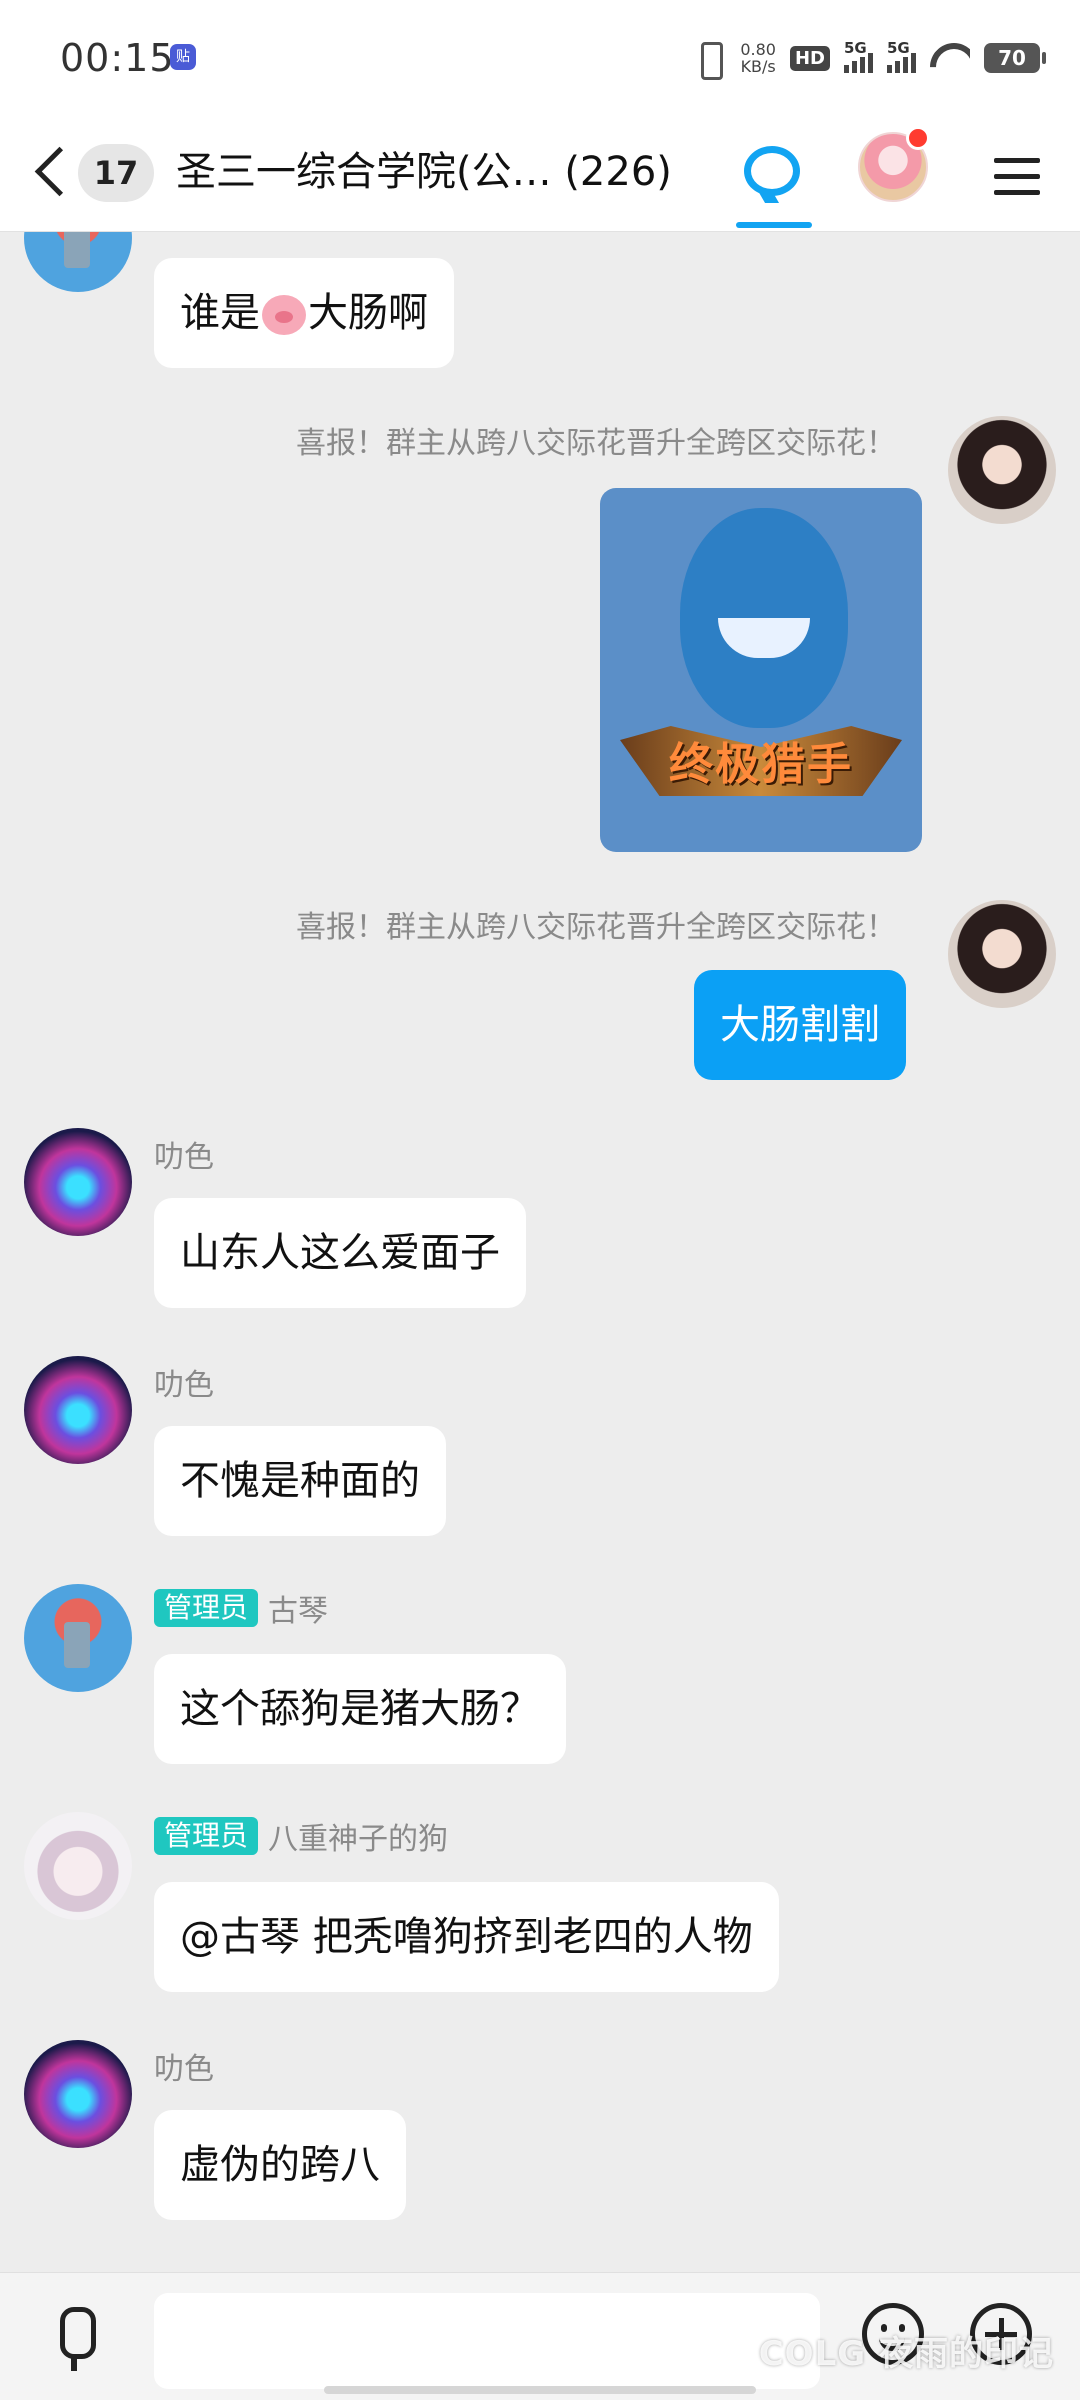 This screenshot has width=1080, height=2400. Describe the element at coordinates (52, 172) in the screenshot. I see `back-arrow-icon` at that location.